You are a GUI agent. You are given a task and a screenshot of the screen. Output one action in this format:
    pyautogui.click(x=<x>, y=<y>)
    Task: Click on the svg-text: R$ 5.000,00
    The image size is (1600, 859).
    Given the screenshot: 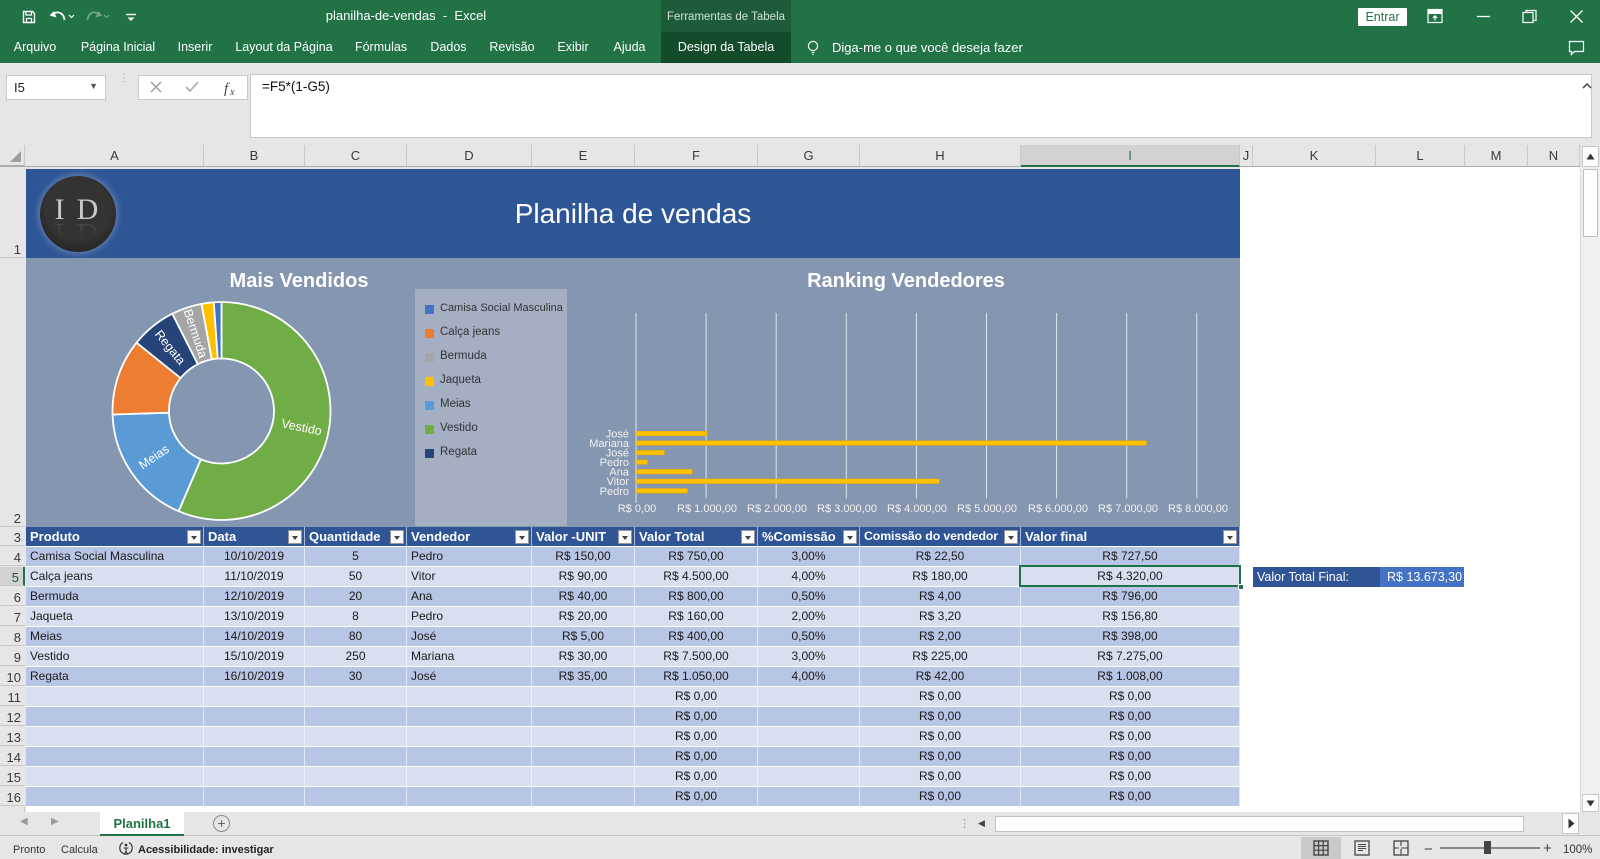 What is the action you would take?
    pyautogui.click(x=987, y=509)
    